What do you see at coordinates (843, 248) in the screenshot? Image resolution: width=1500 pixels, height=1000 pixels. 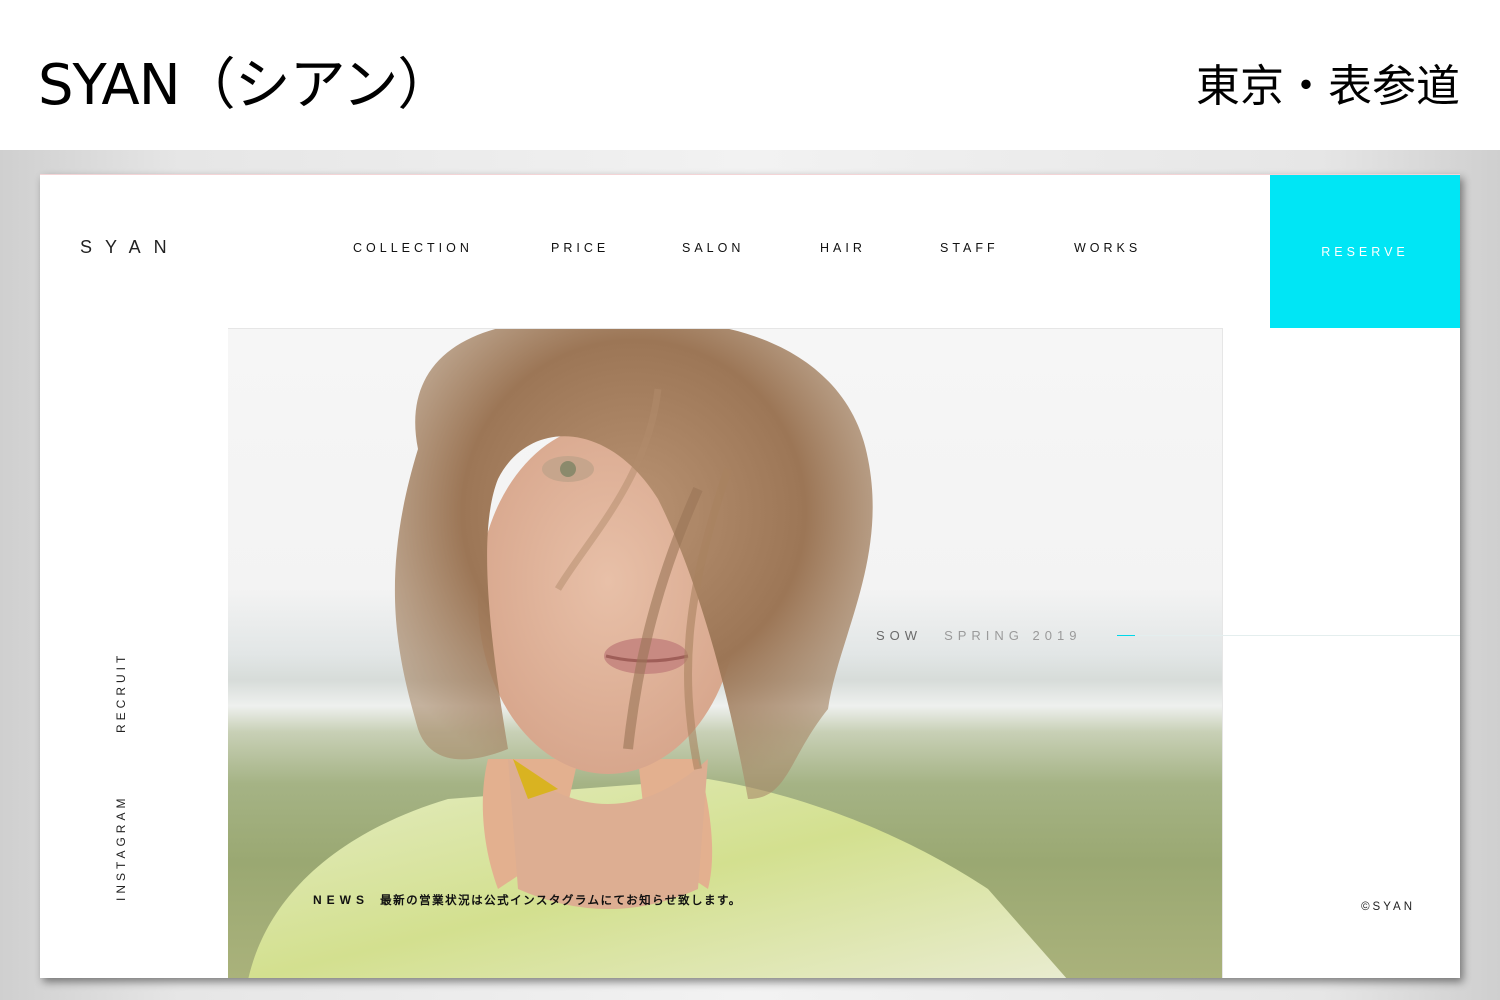 I see `nav-item-hair: HAIR` at bounding box center [843, 248].